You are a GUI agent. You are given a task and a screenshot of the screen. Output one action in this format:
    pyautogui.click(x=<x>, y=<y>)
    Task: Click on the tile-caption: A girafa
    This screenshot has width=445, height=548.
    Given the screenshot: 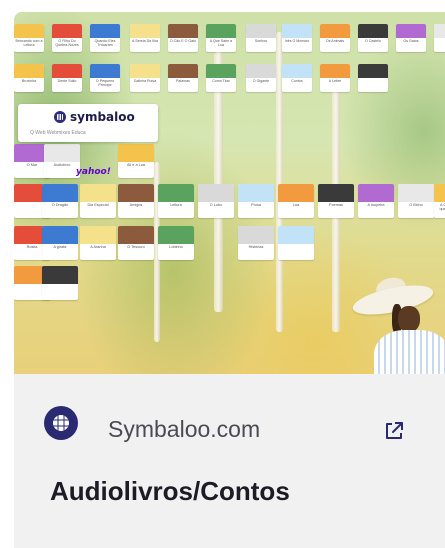 What is the action you would take?
    pyautogui.click(x=60, y=247)
    